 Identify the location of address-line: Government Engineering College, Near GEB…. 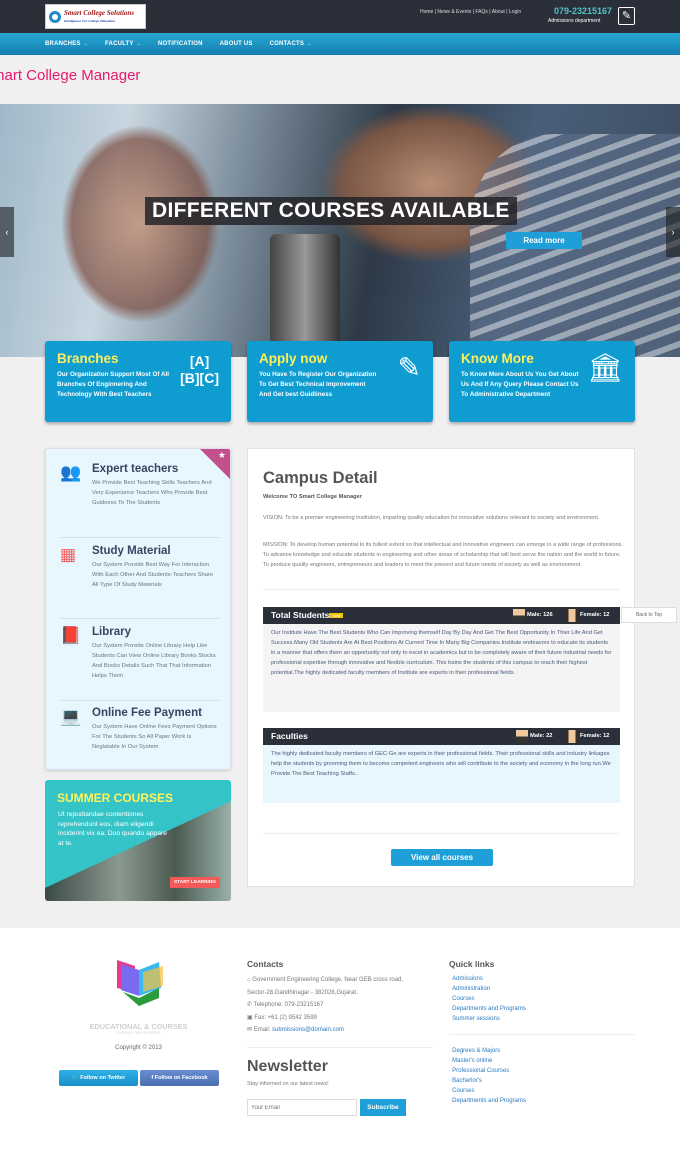
(328, 980).